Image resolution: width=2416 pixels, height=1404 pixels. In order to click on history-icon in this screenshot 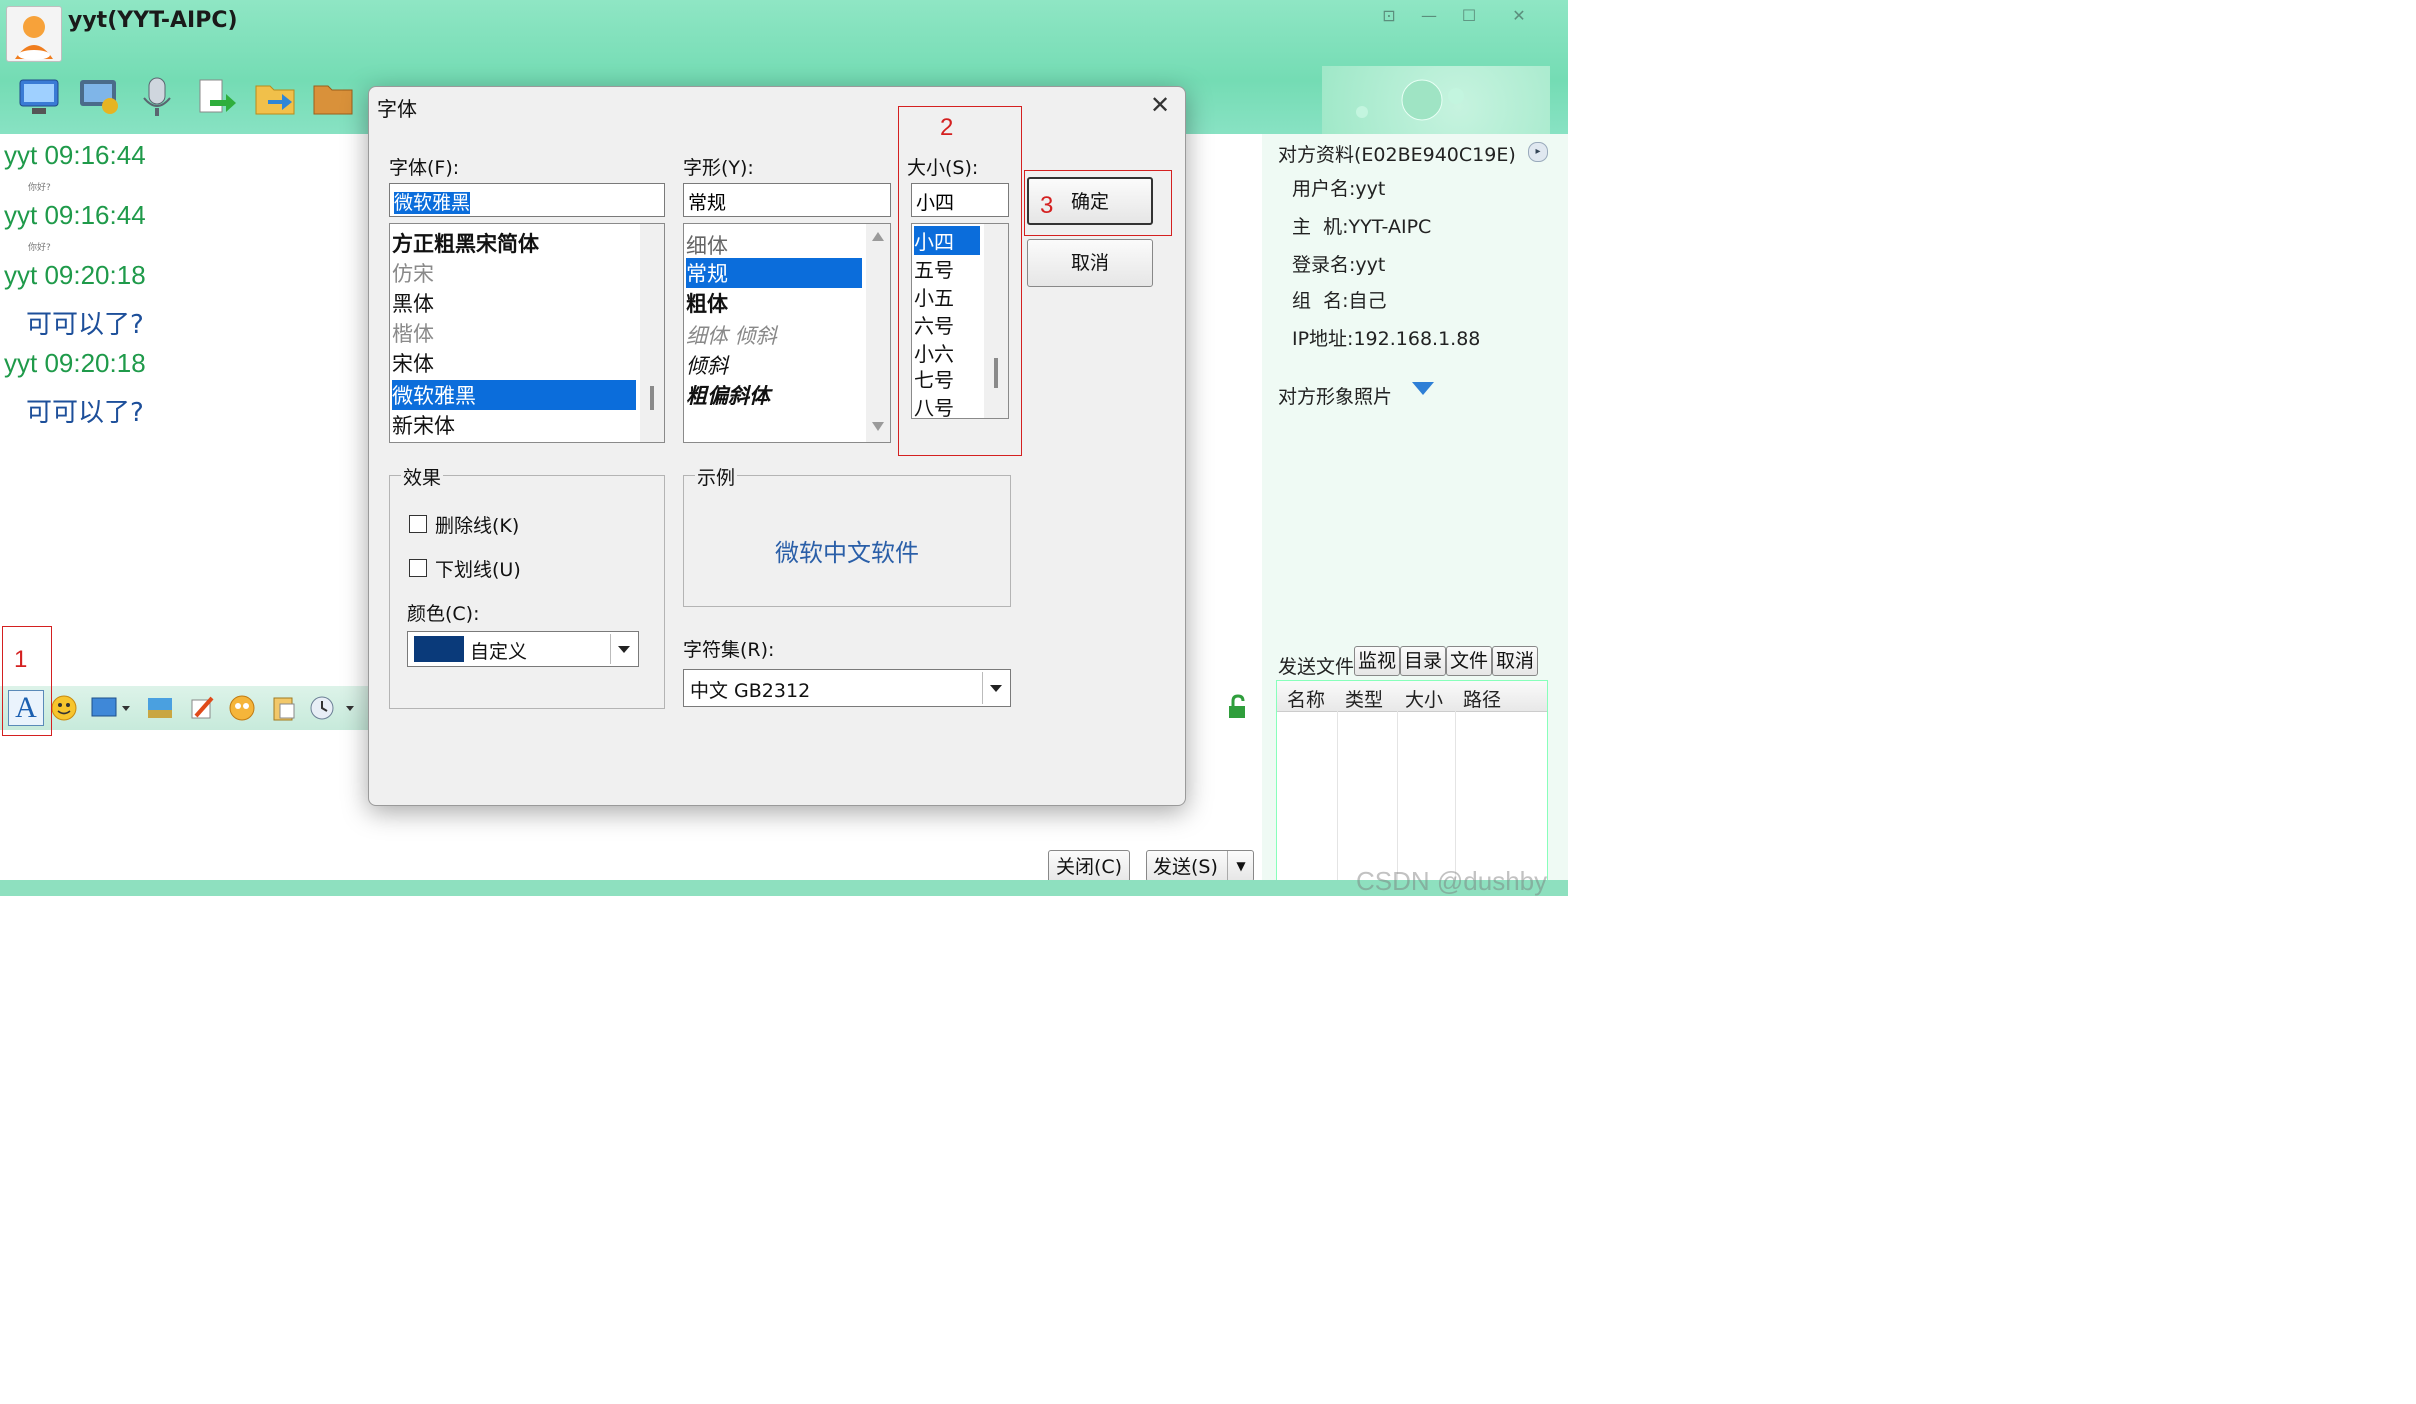, I will do `click(332, 708)`.